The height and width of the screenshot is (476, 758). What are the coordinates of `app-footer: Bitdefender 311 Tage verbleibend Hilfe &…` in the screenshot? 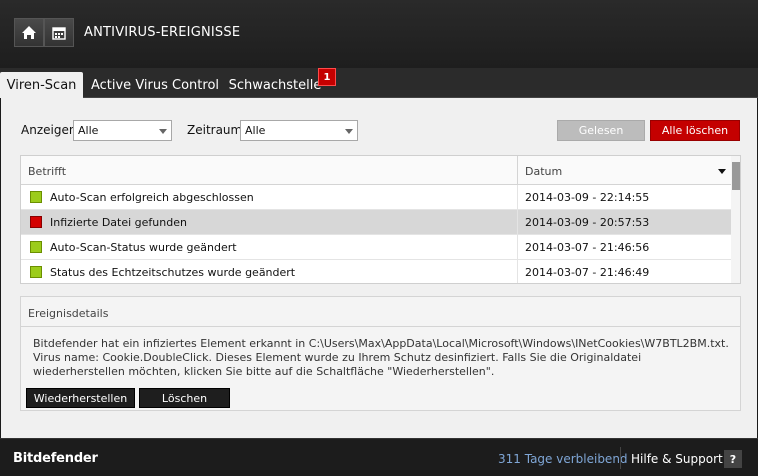 It's located at (379, 457).